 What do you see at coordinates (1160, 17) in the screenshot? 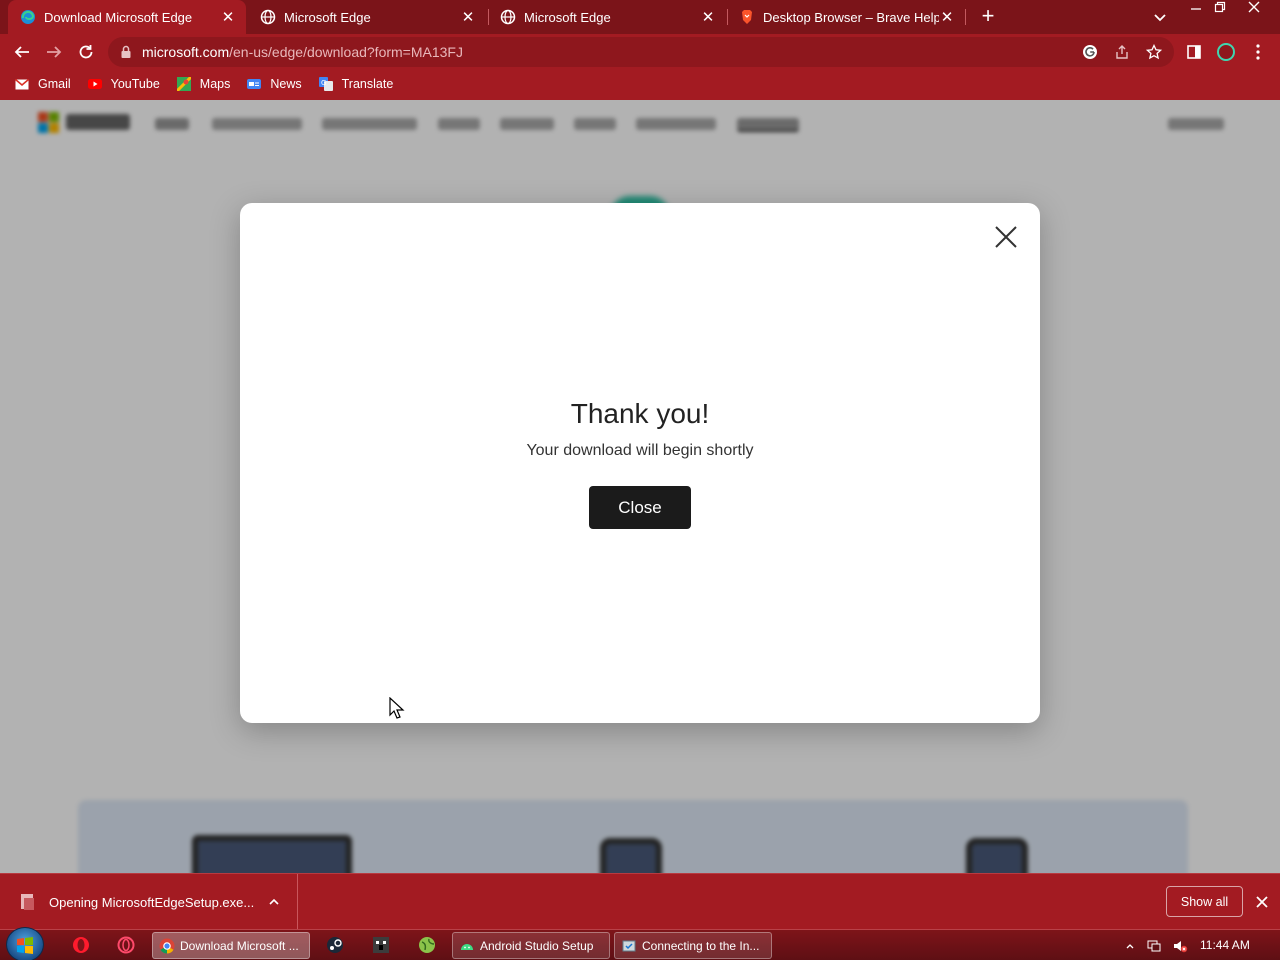
I see `tab-search-chevron-icon` at bounding box center [1160, 17].